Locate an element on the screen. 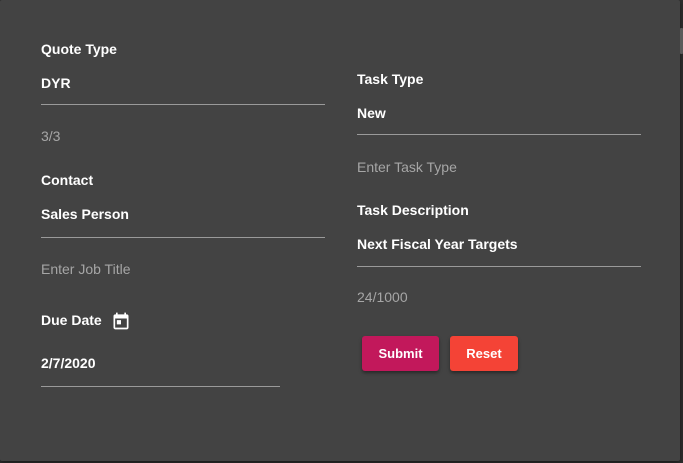  quote-type-counter: 3/3 is located at coordinates (51, 136).